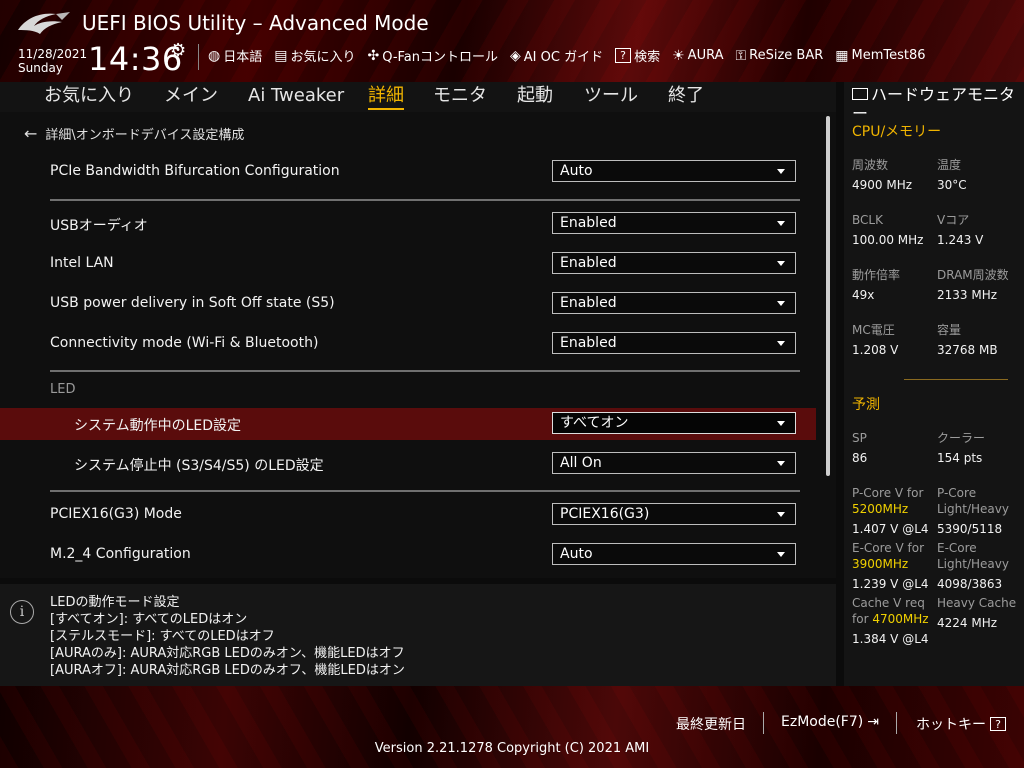  What do you see at coordinates (563, 57) in the screenshot?
I see `ai-oc-label: AI OC ガイド` at bounding box center [563, 57].